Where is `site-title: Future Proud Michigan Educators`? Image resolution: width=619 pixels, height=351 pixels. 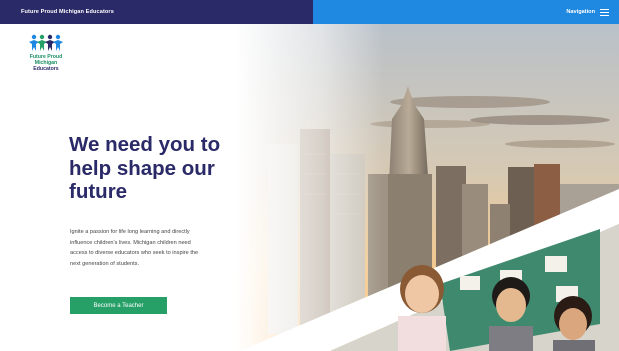 site-title: Future Proud Michigan Educators is located at coordinates (67, 12).